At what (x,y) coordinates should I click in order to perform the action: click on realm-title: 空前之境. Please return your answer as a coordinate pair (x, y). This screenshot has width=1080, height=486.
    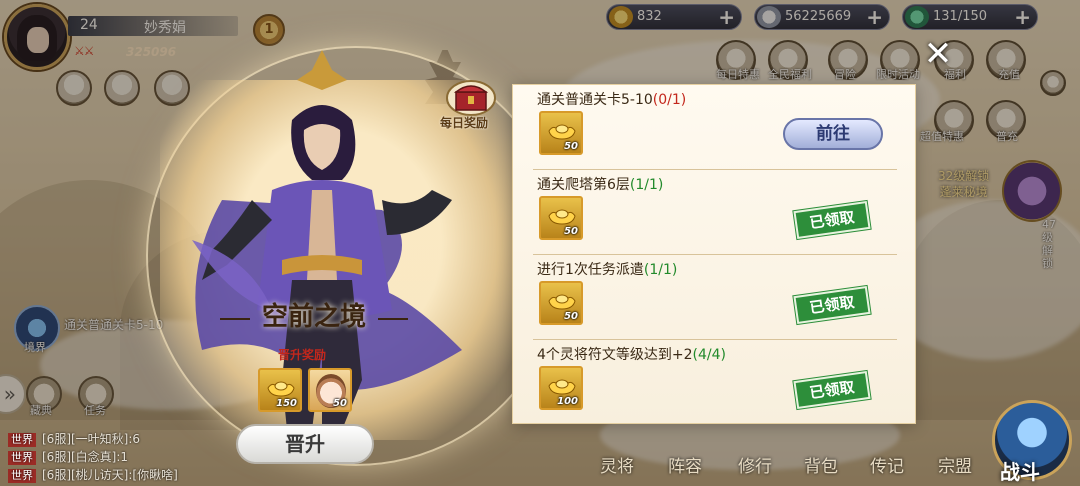
    Looking at the image, I should click on (314, 318).